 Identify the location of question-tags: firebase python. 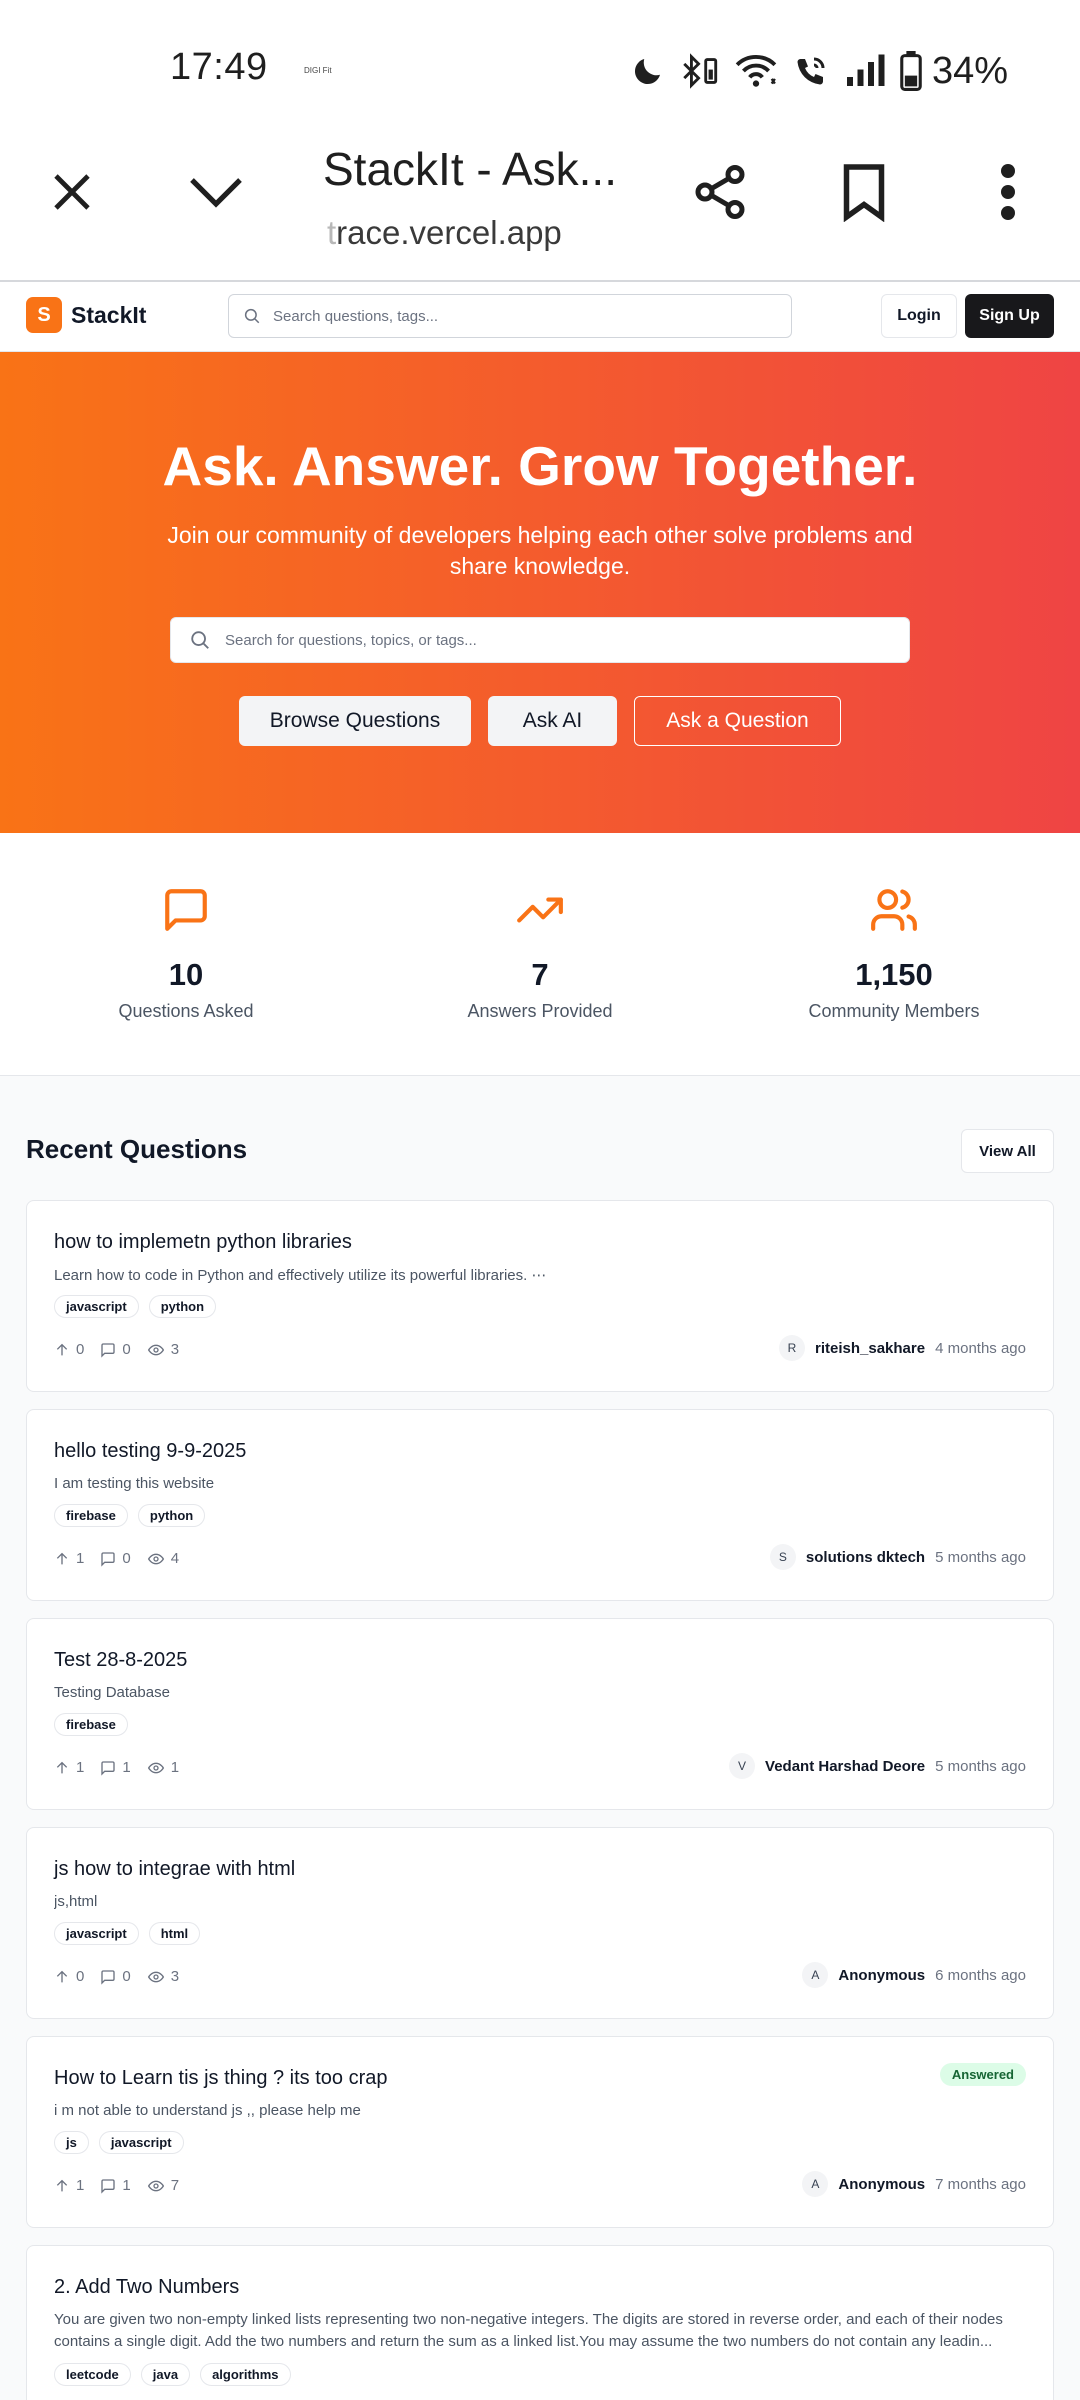
(130, 1515).